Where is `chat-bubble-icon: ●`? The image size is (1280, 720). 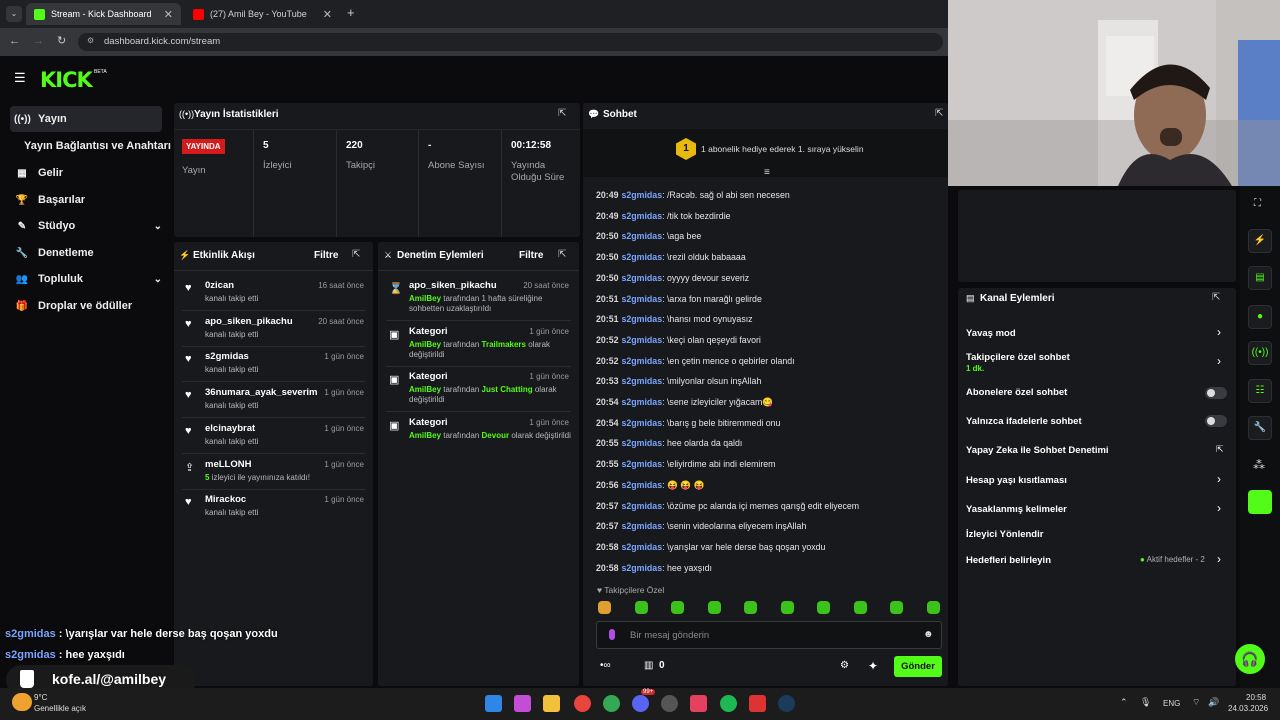
chat-bubble-icon: ● is located at coordinates (1260, 317).